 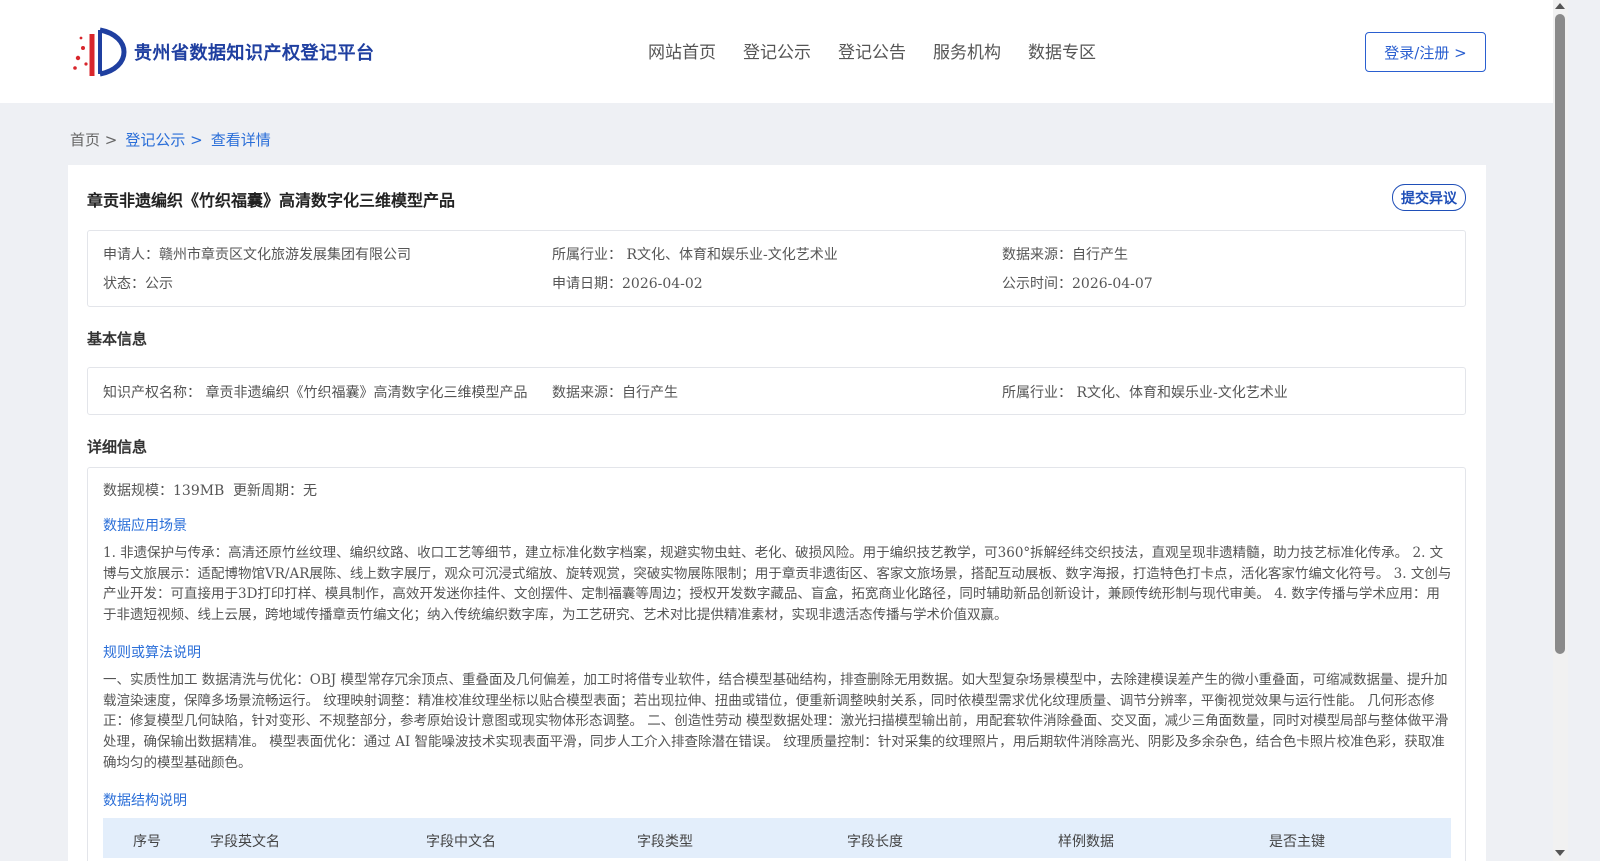 I want to click on page-title: 章贡非遗编织《竹织福囊》高清数字化三维模型产品, so click(x=271, y=200).